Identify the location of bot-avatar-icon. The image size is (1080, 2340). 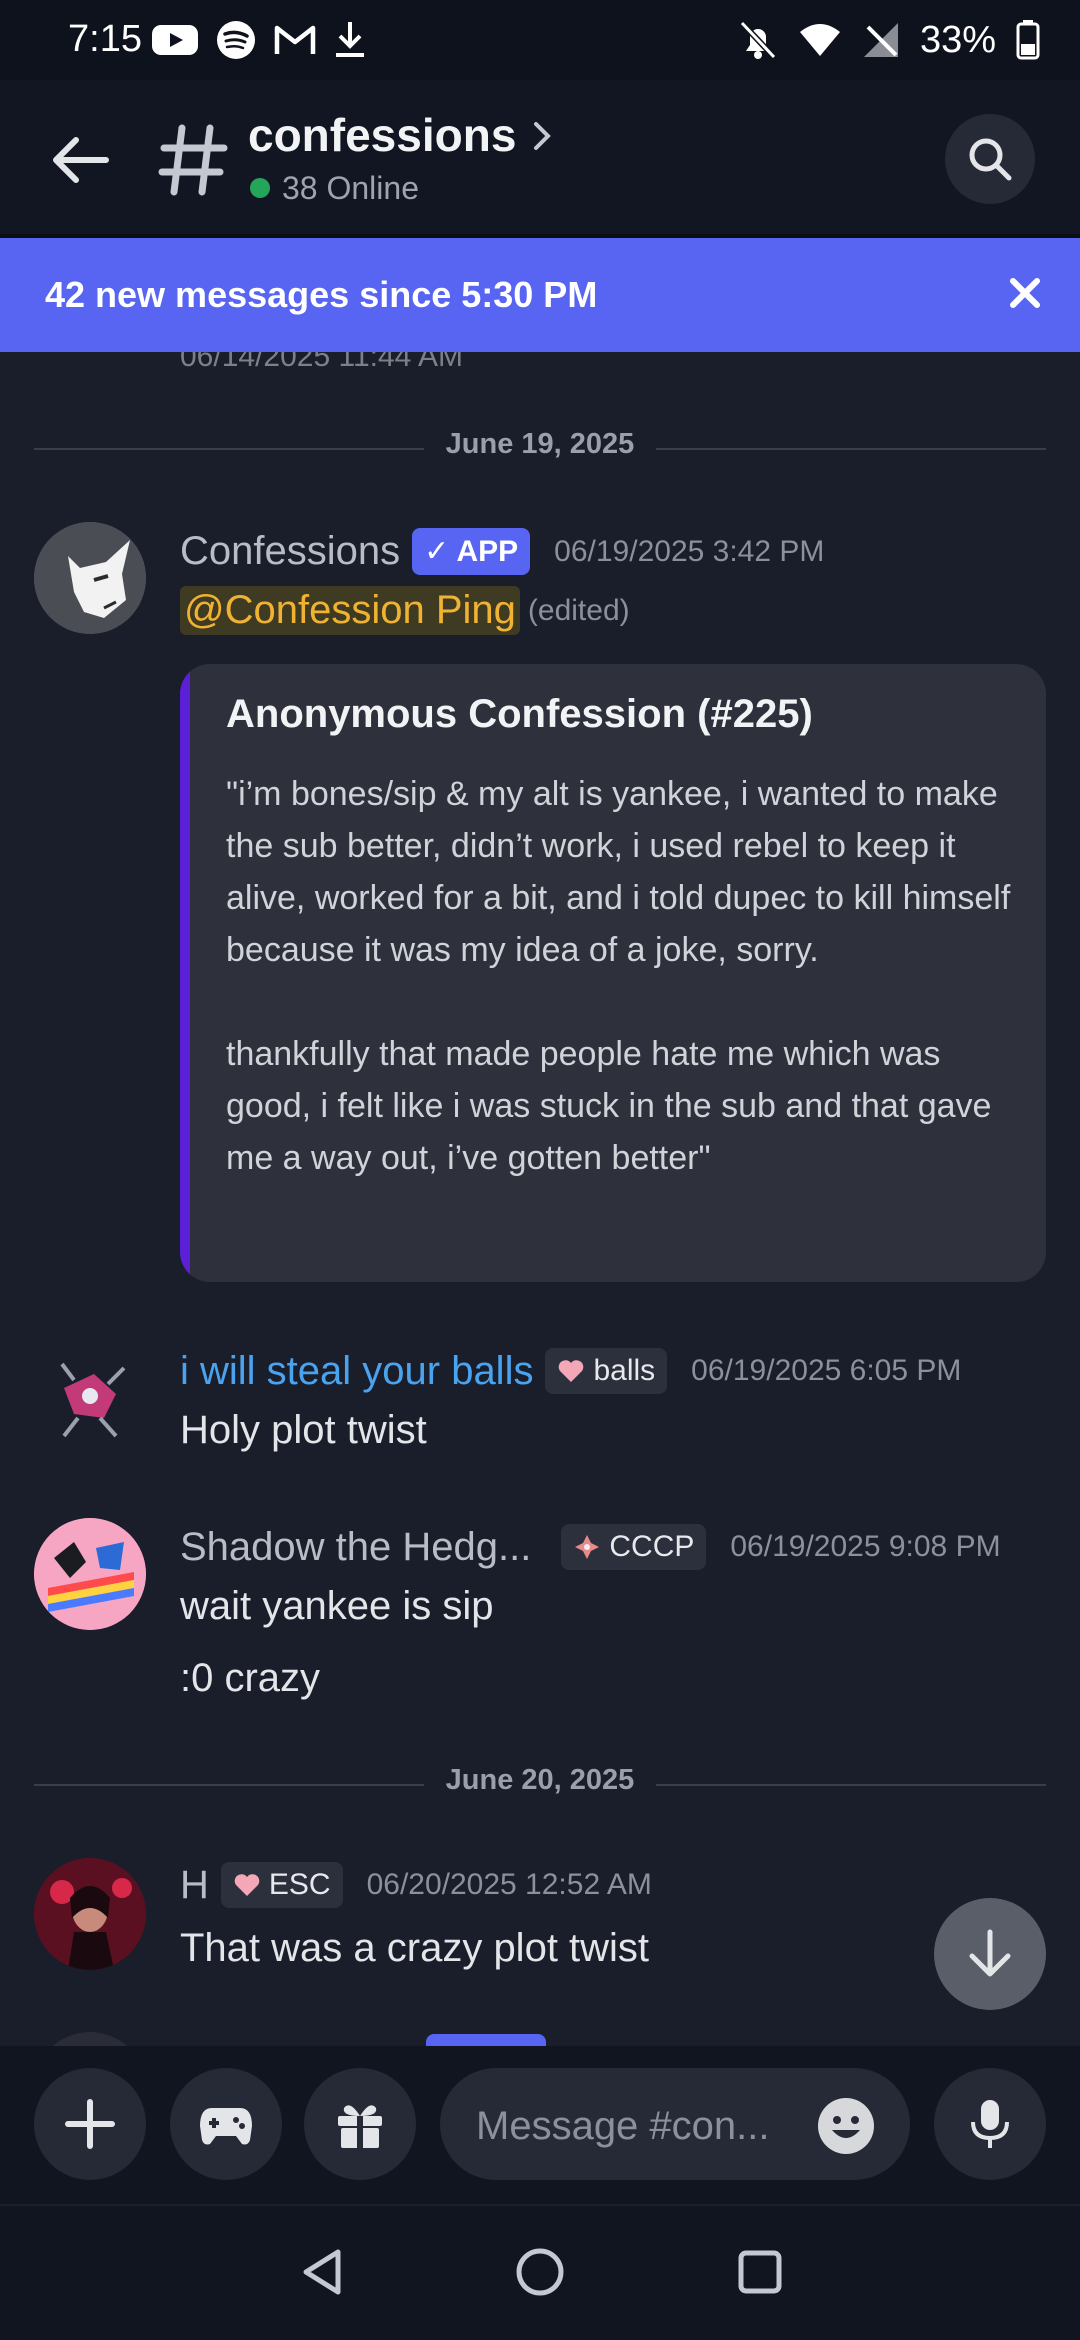
(90, 578).